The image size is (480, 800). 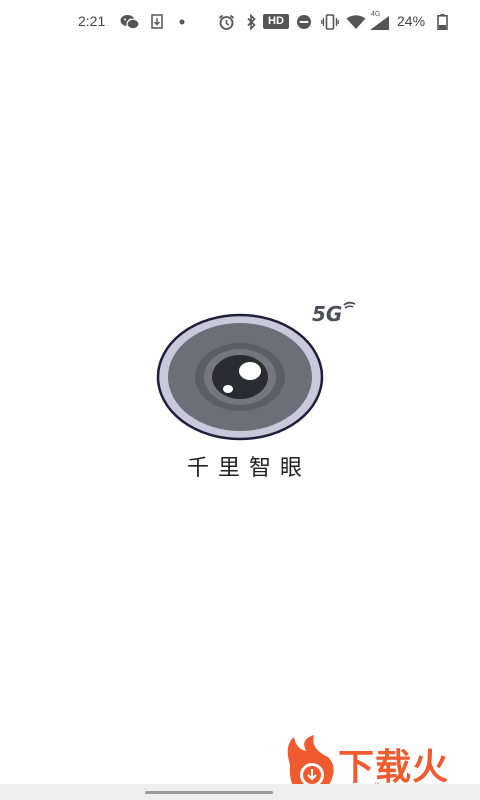 I want to click on sim-download-icon, so click(x=157, y=21).